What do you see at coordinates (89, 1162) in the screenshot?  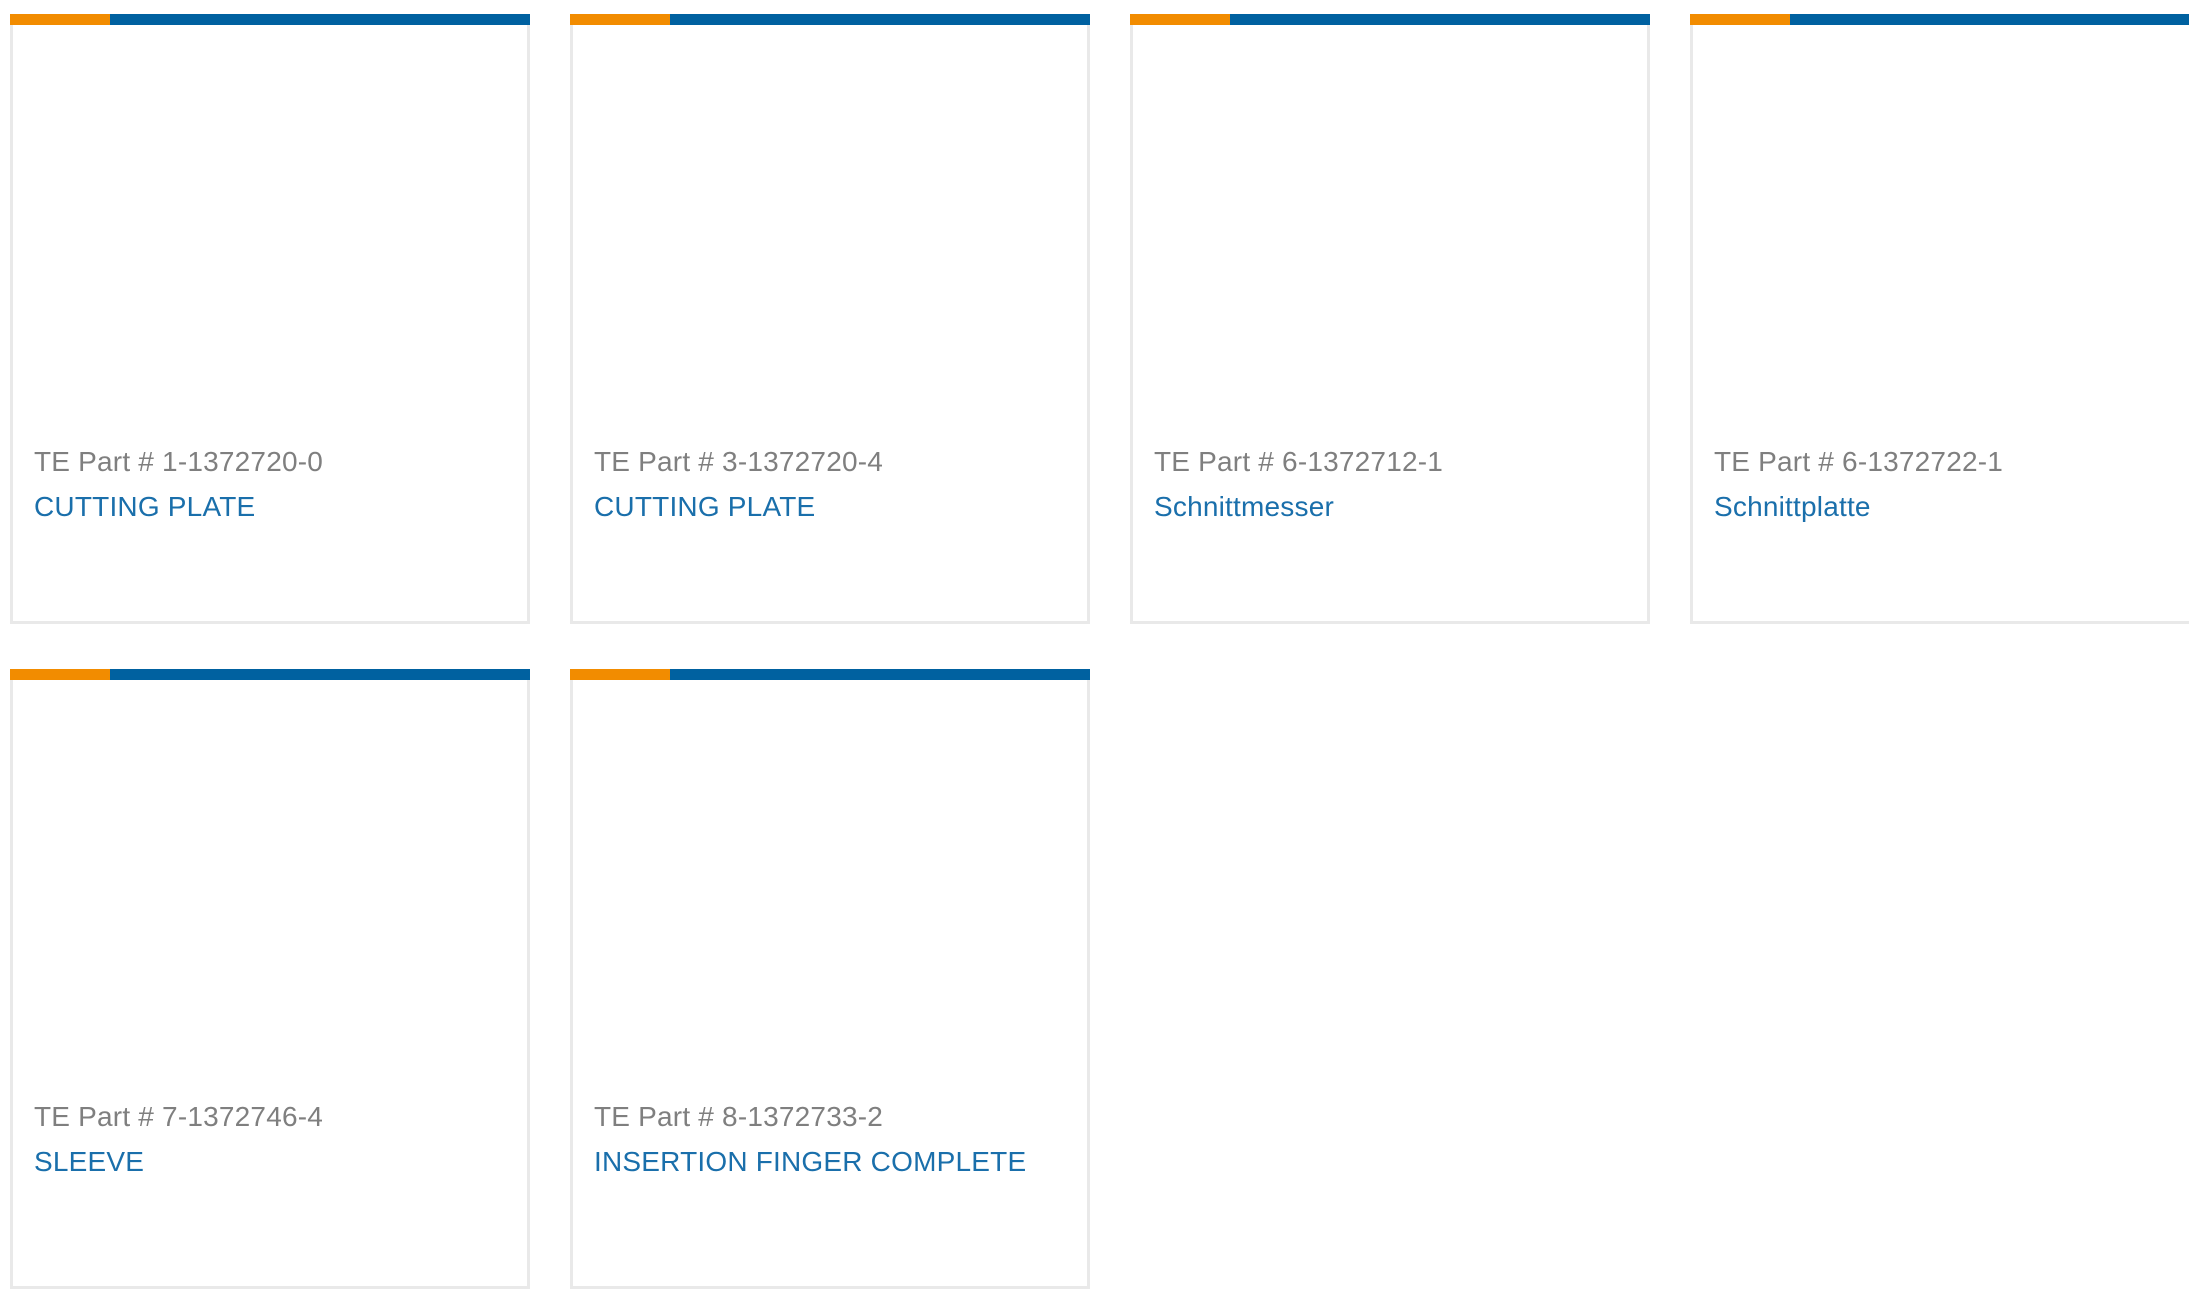 I see `product-name-link: SLEEVE` at bounding box center [89, 1162].